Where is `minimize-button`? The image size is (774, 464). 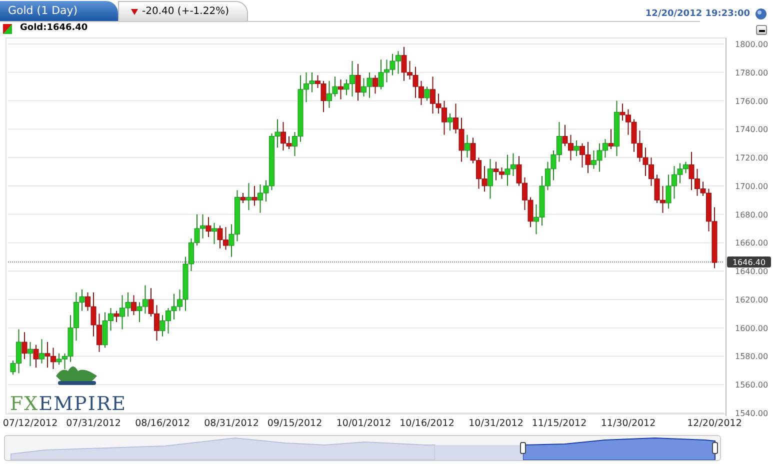
minimize-button is located at coordinates (761, 30).